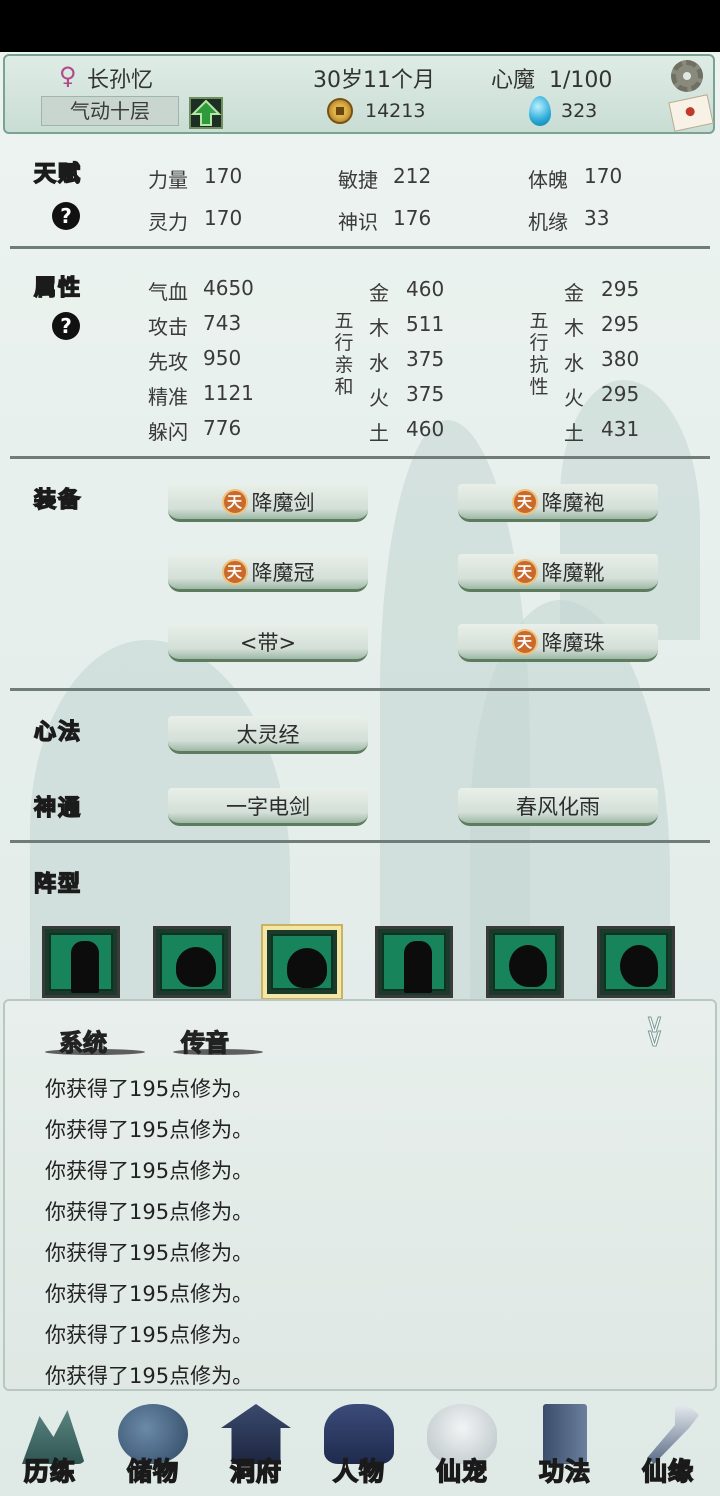 The image size is (720, 1496). I want to click on attribute-label: 攻击, so click(168, 327).